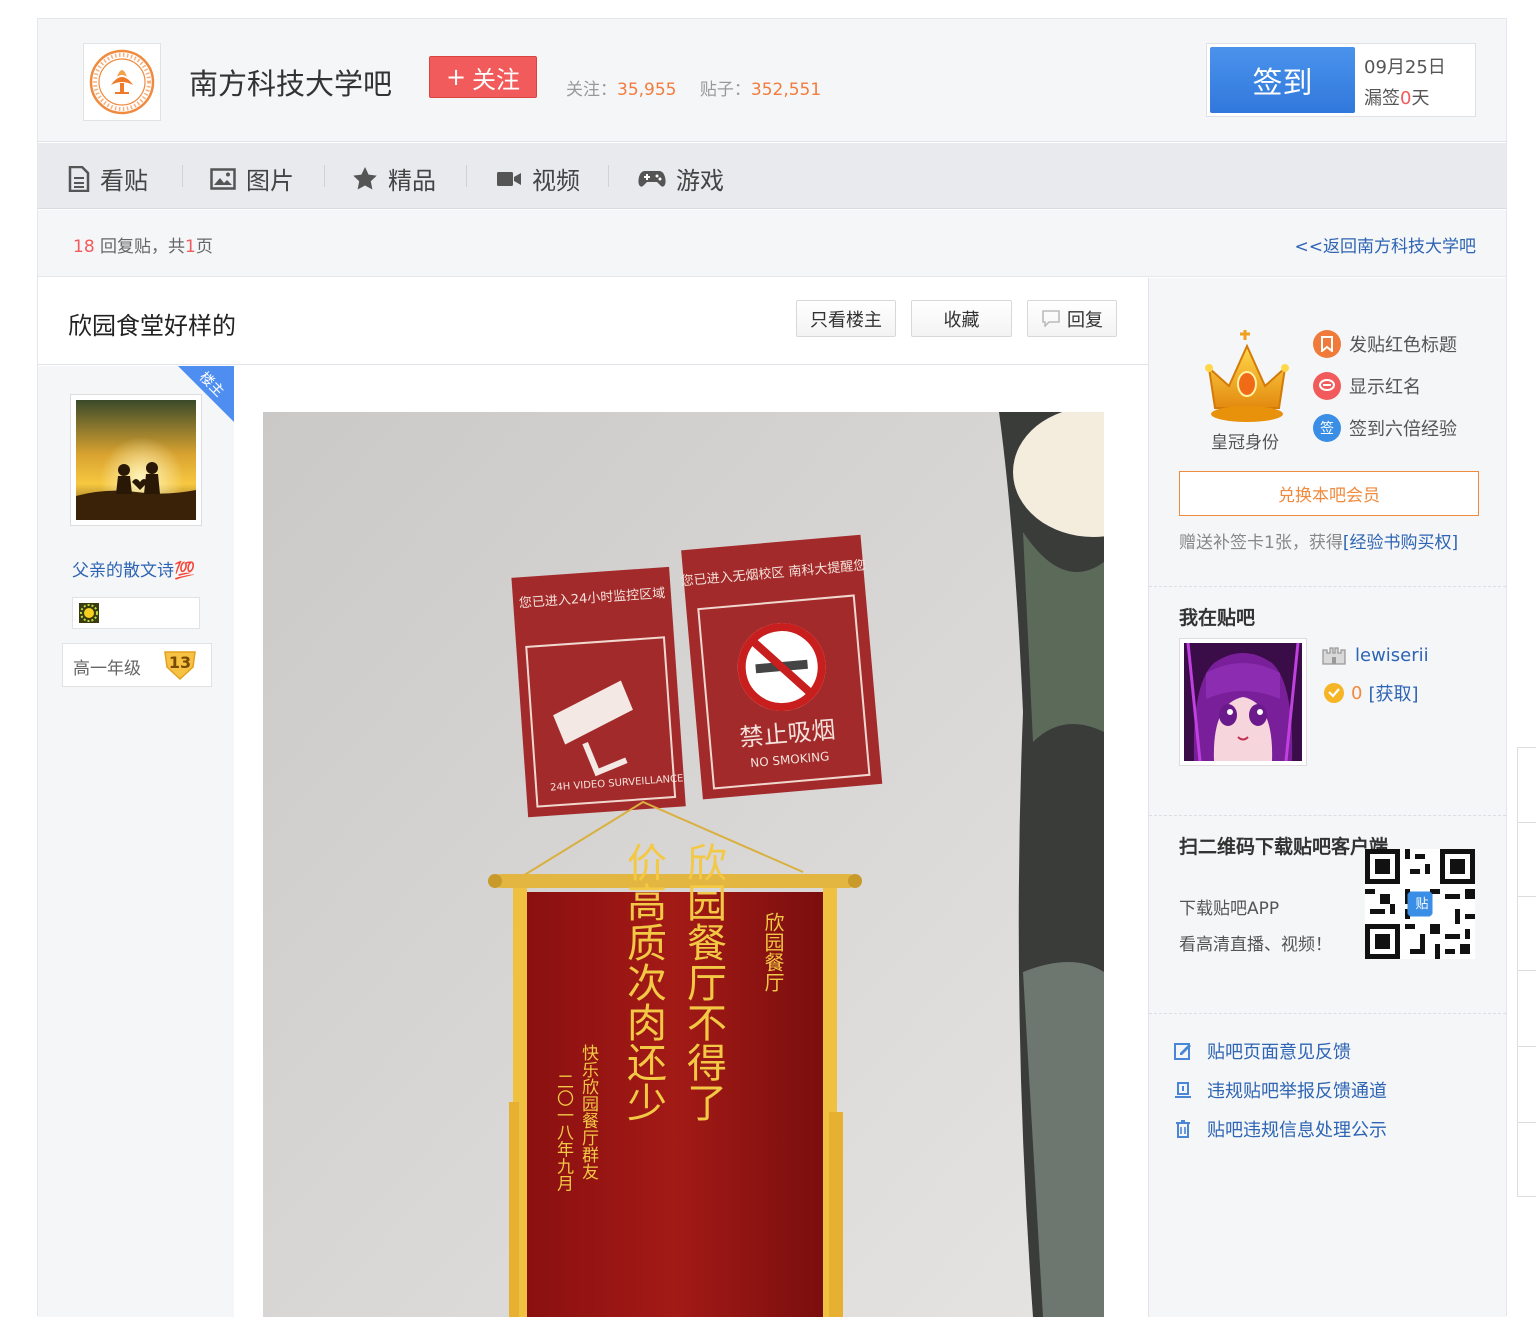 The width and height of the screenshot is (1536, 1317). Describe the element at coordinates (588, 1112) in the screenshot. I see `banner-giver: 快乐欣园餐厅群友` at that location.